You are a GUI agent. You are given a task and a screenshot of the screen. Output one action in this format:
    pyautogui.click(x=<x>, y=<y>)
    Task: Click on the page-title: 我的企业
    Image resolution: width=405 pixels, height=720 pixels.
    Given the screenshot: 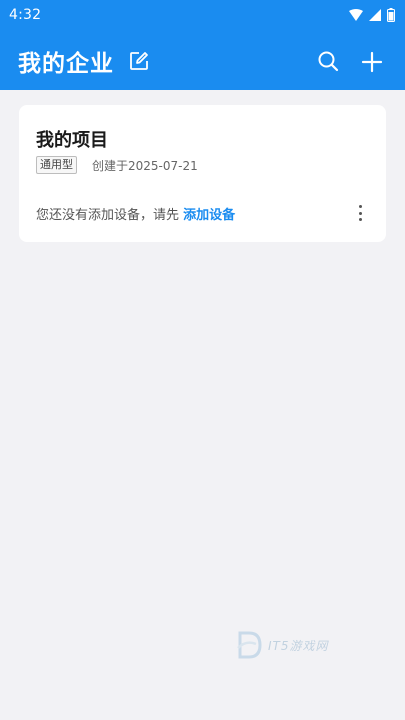 What is the action you would take?
    pyautogui.click(x=66, y=64)
    